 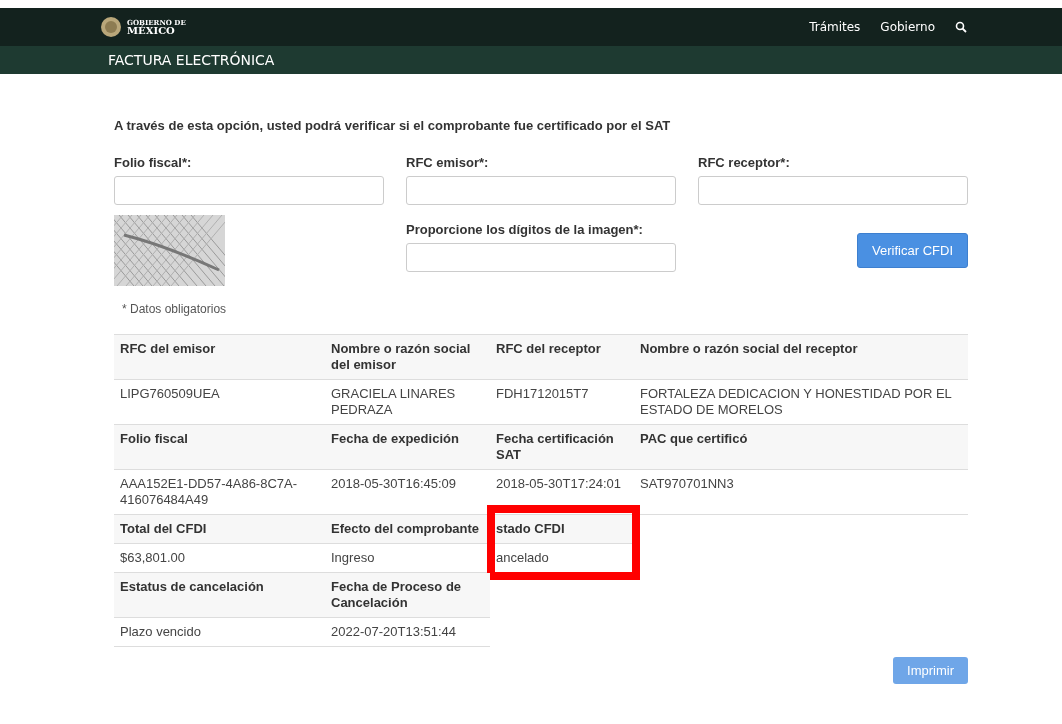 What do you see at coordinates (448, 162) in the screenshot?
I see `field-label: RFC emisor*:` at bounding box center [448, 162].